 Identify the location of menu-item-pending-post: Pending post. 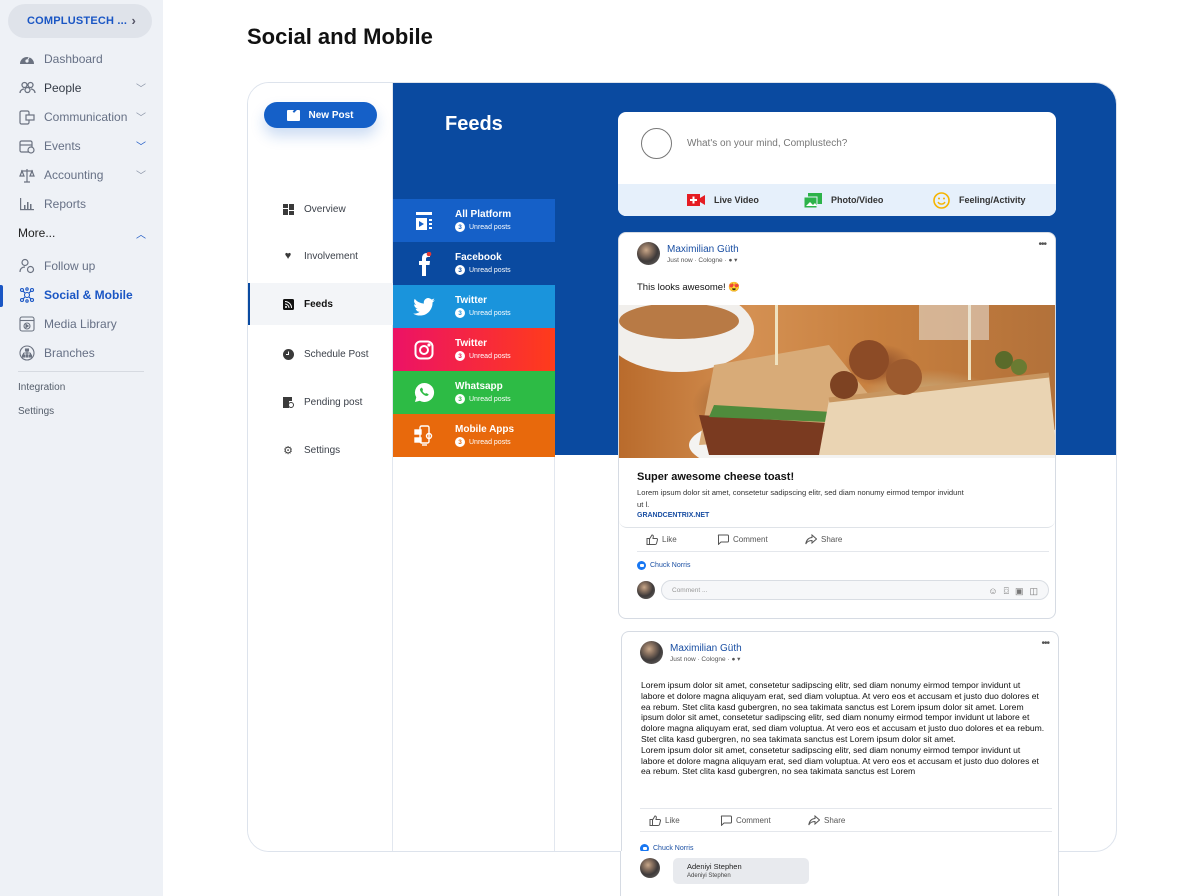
(320, 402).